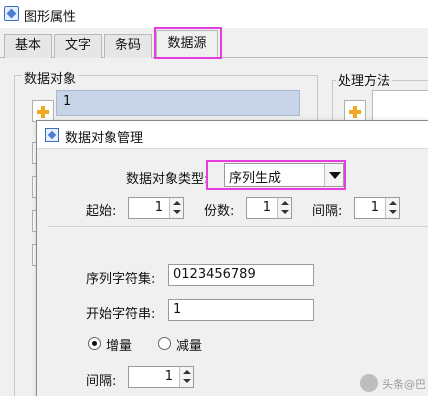  I want to click on watermark: 头条@巴, so click(394, 382).